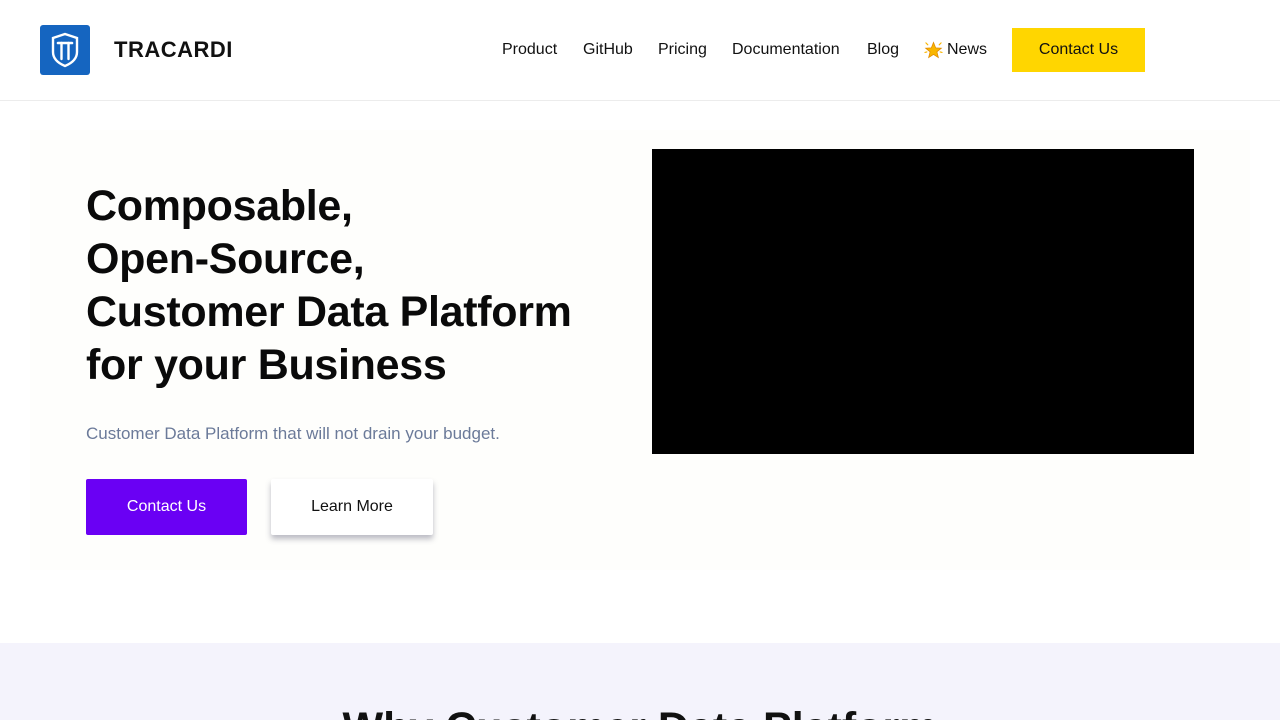 The image size is (1280, 720). What do you see at coordinates (1078, 50) in the screenshot?
I see `header-contact-button: Contact Us` at bounding box center [1078, 50].